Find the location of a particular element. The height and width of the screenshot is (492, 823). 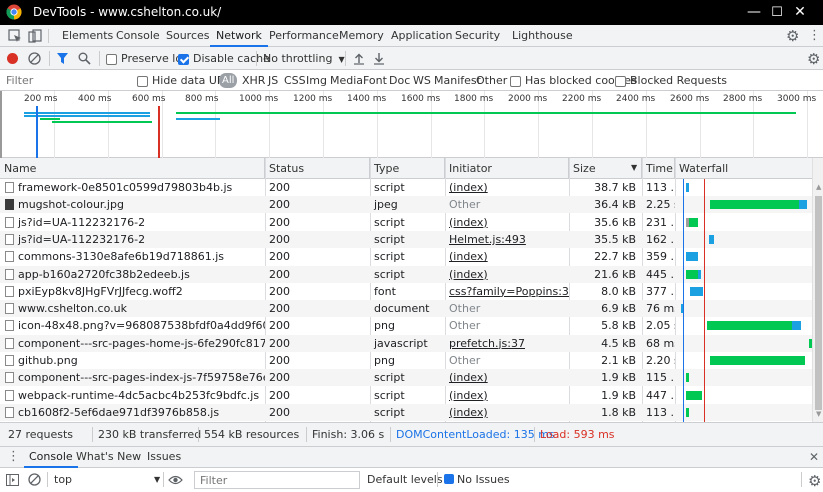

tab-application: Application is located at coordinates (421, 36).